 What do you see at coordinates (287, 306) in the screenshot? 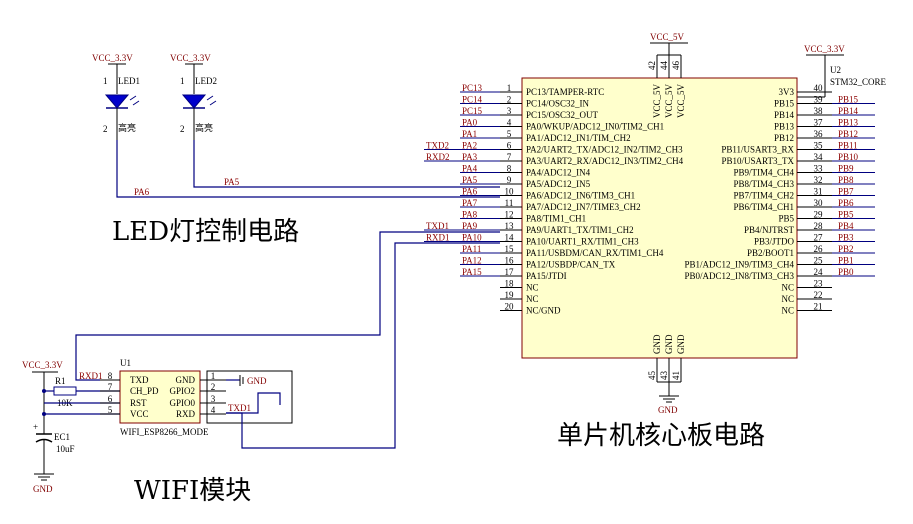
I see `wire-txd1` at bounding box center [287, 306].